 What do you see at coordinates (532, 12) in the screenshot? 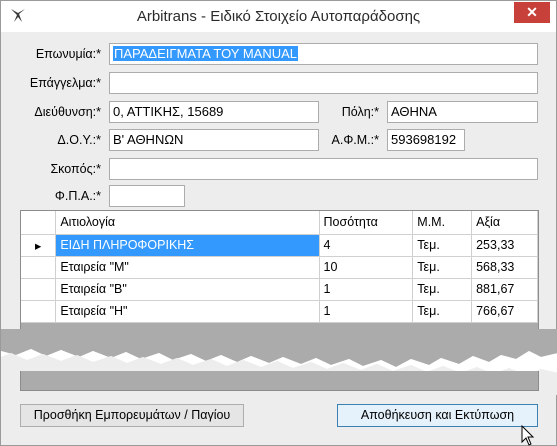
I see `close-button: ✕` at bounding box center [532, 12].